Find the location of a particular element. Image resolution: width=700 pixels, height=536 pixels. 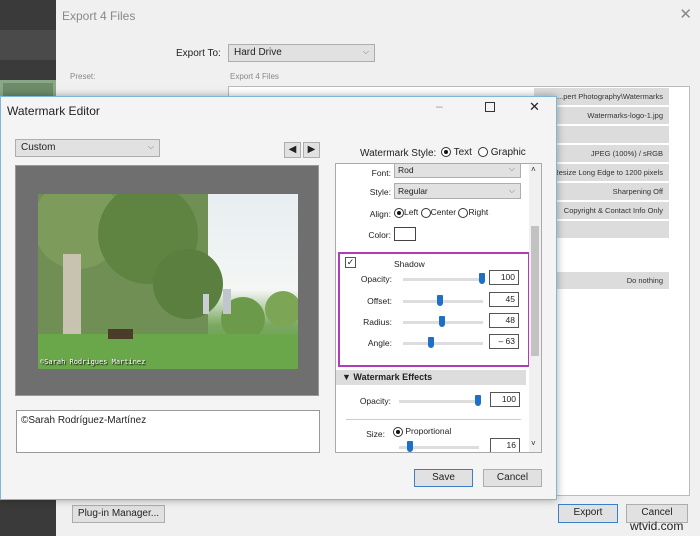

export-to-value: Hard Drive is located at coordinates (258, 52).